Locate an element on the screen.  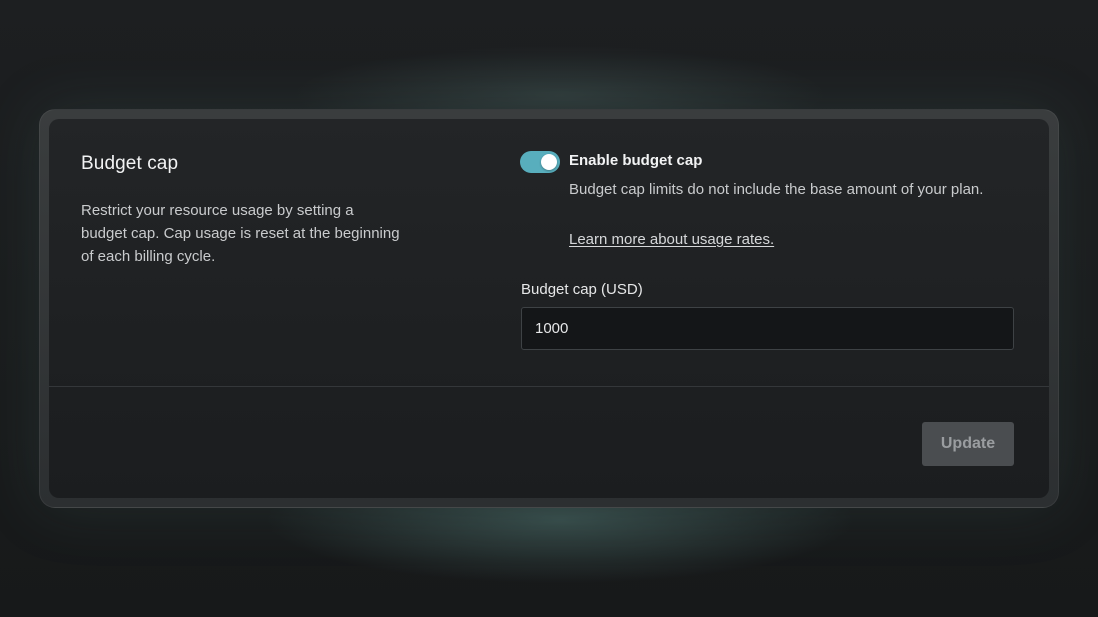
budget-cap-field-label: Budget cap (USD) is located at coordinates (582, 289).